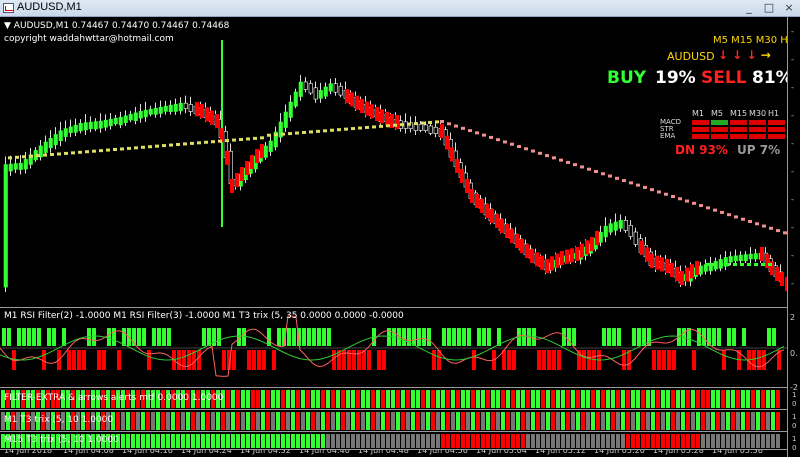 The width and height of the screenshot is (800, 457). I want to click on m1-trix-pane: M1 T3 trix (5, 10 1.0000, so click(393, 421).